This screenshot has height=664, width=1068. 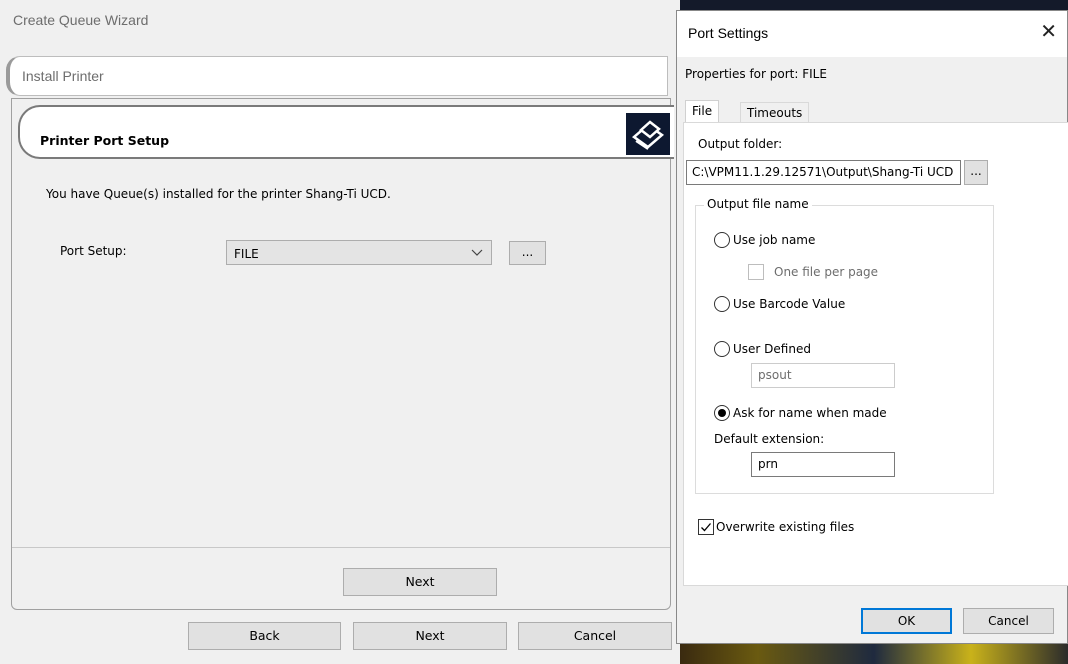 What do you see at coordinates (872, 77) in the screenshot?
I see `properties-header: Properties for port: FILE` at bounding box center [872, 77].